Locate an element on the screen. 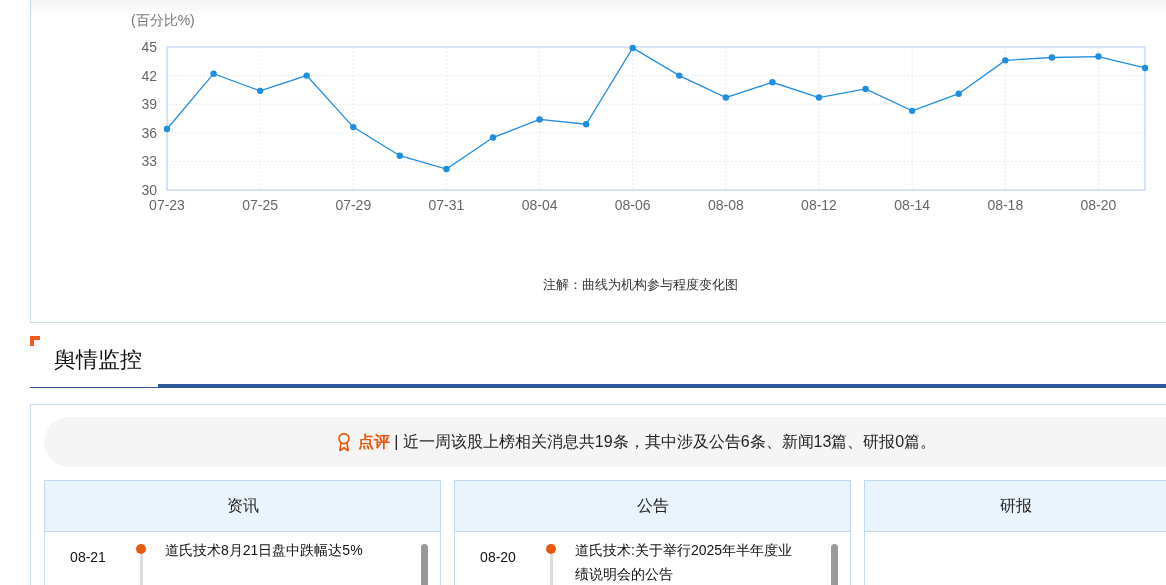  column-header: 研报 is located at coordinates (1015, 506).